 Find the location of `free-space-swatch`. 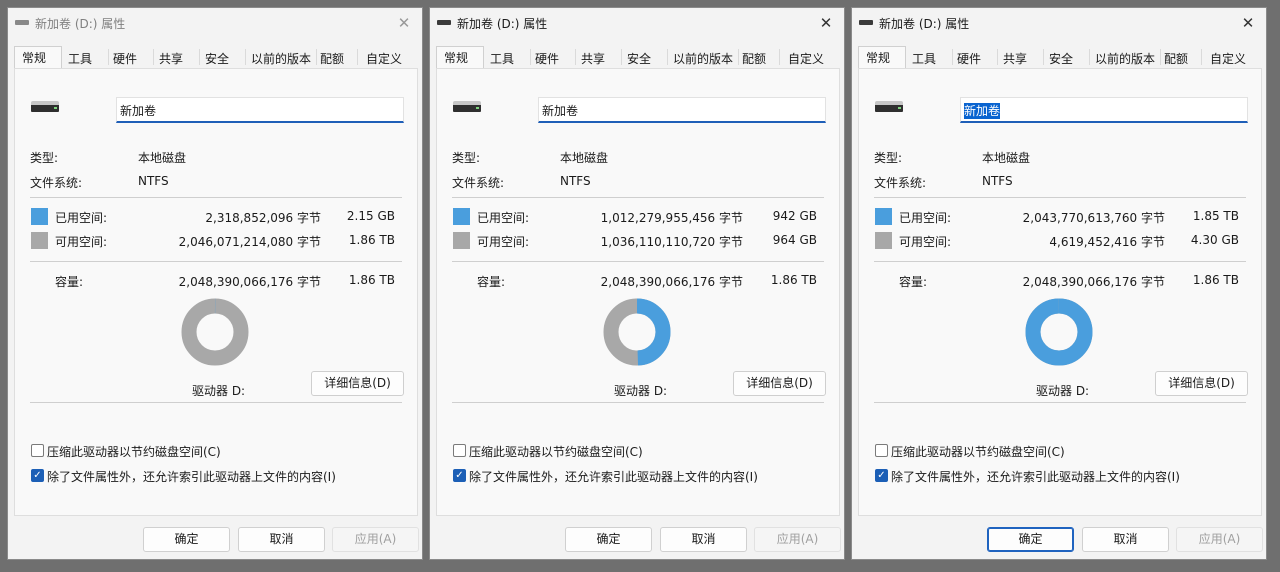

free-space-swatch is located at coordinates (39, 240).